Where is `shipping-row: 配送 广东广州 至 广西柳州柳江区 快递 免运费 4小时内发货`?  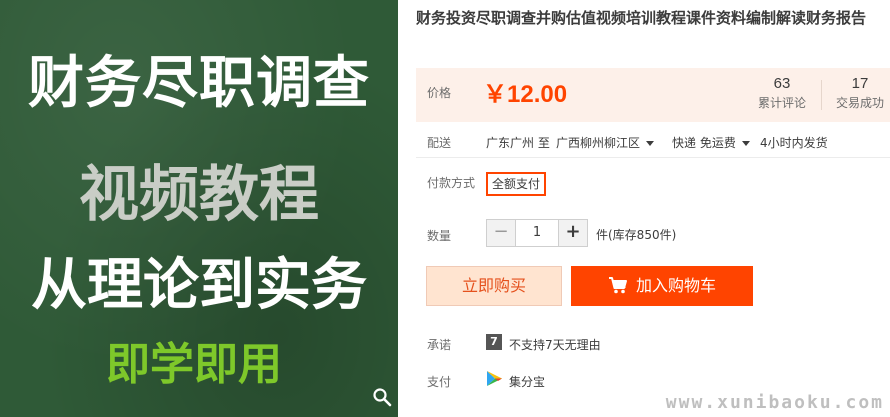
shipping-row: 配送 广东广州 至 广西柳州柳江区 快递 免运费 4小时内发货 is located at coordinates (653, 140).